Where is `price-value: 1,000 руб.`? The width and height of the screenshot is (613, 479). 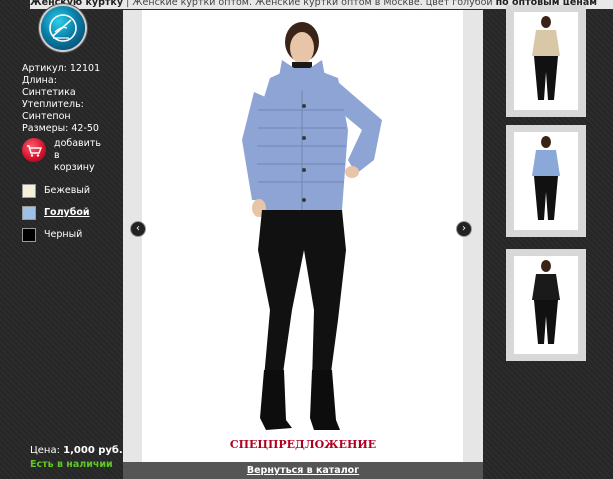 price-value: 1,000 руб. is located at coordinates (93, 450).